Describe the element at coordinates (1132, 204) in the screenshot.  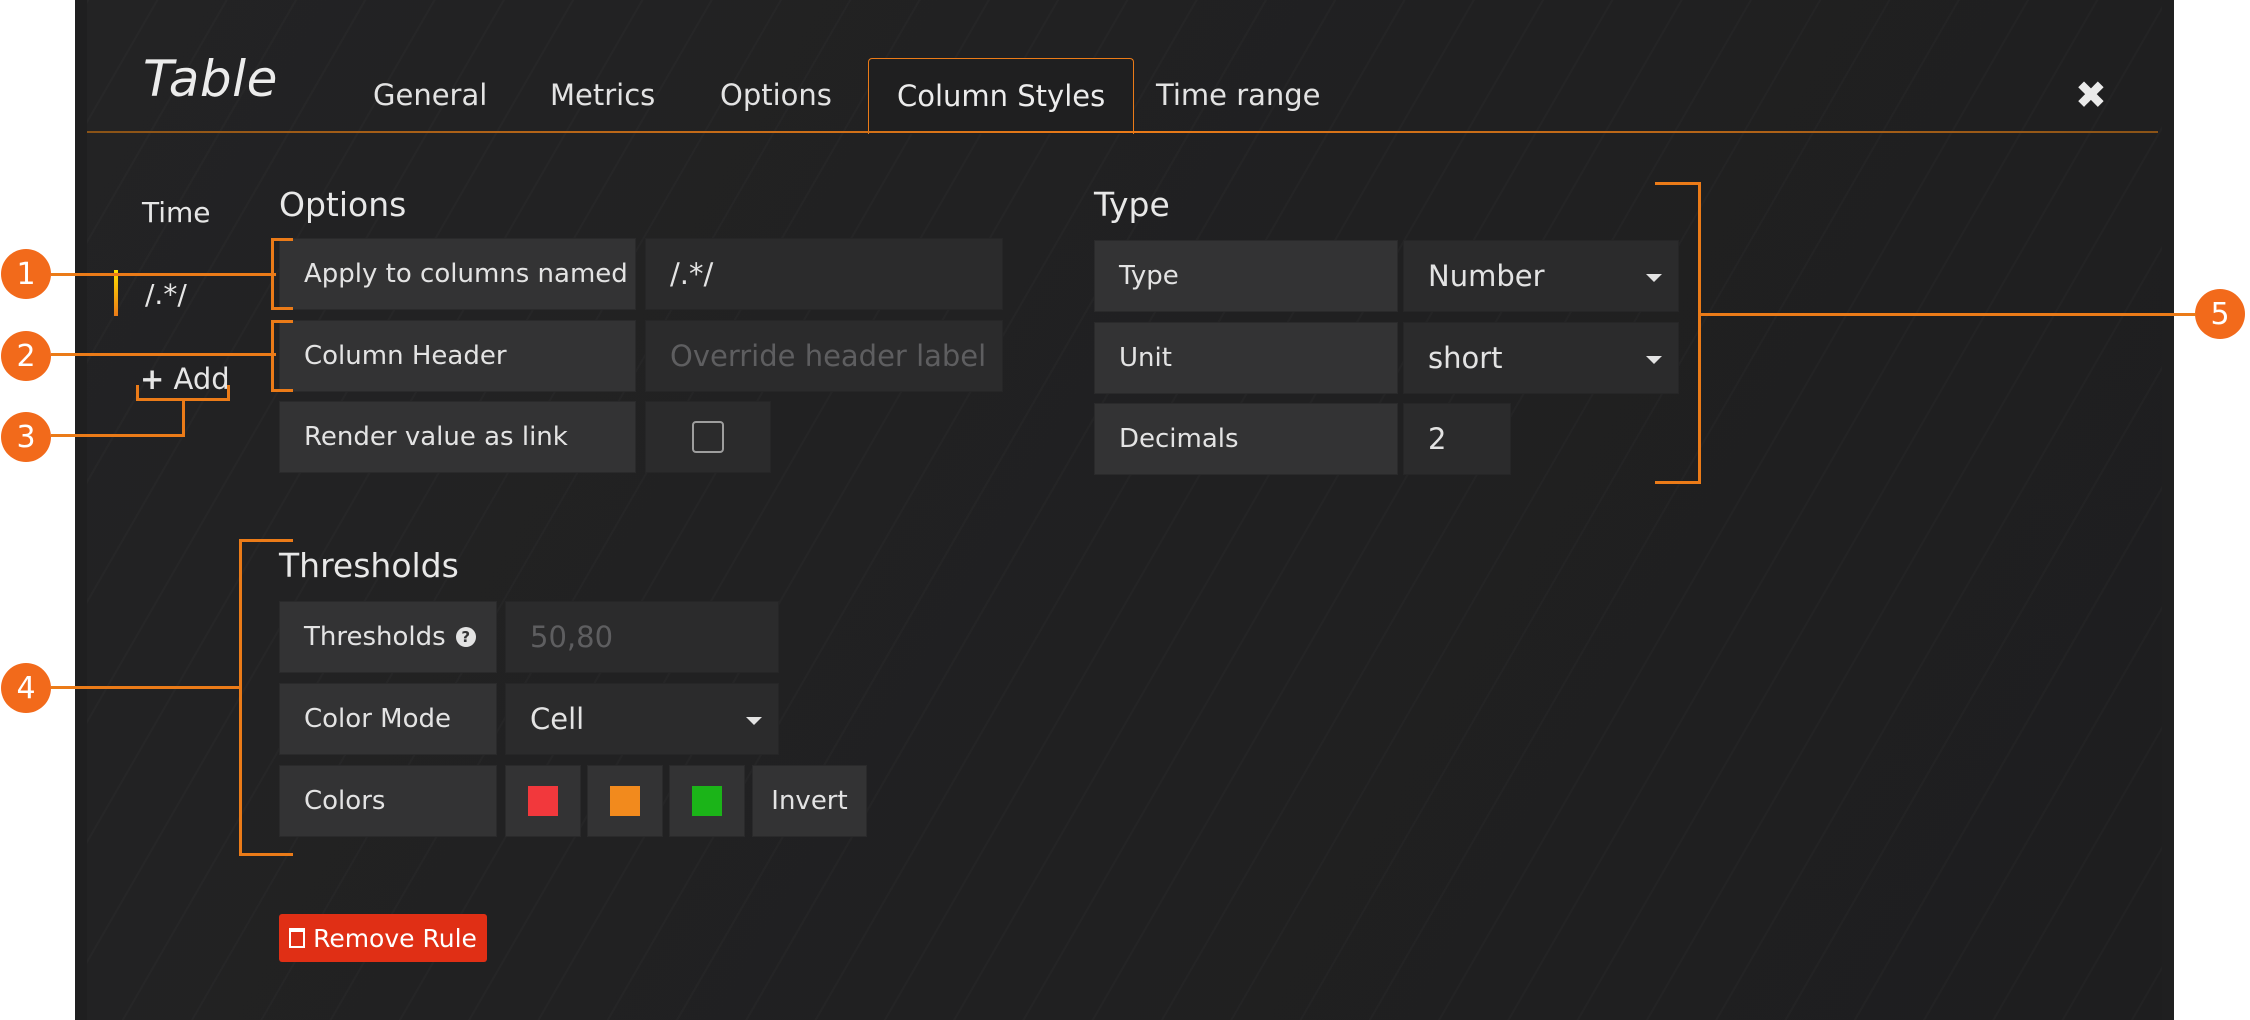
I see `type-title: Type` at that location.